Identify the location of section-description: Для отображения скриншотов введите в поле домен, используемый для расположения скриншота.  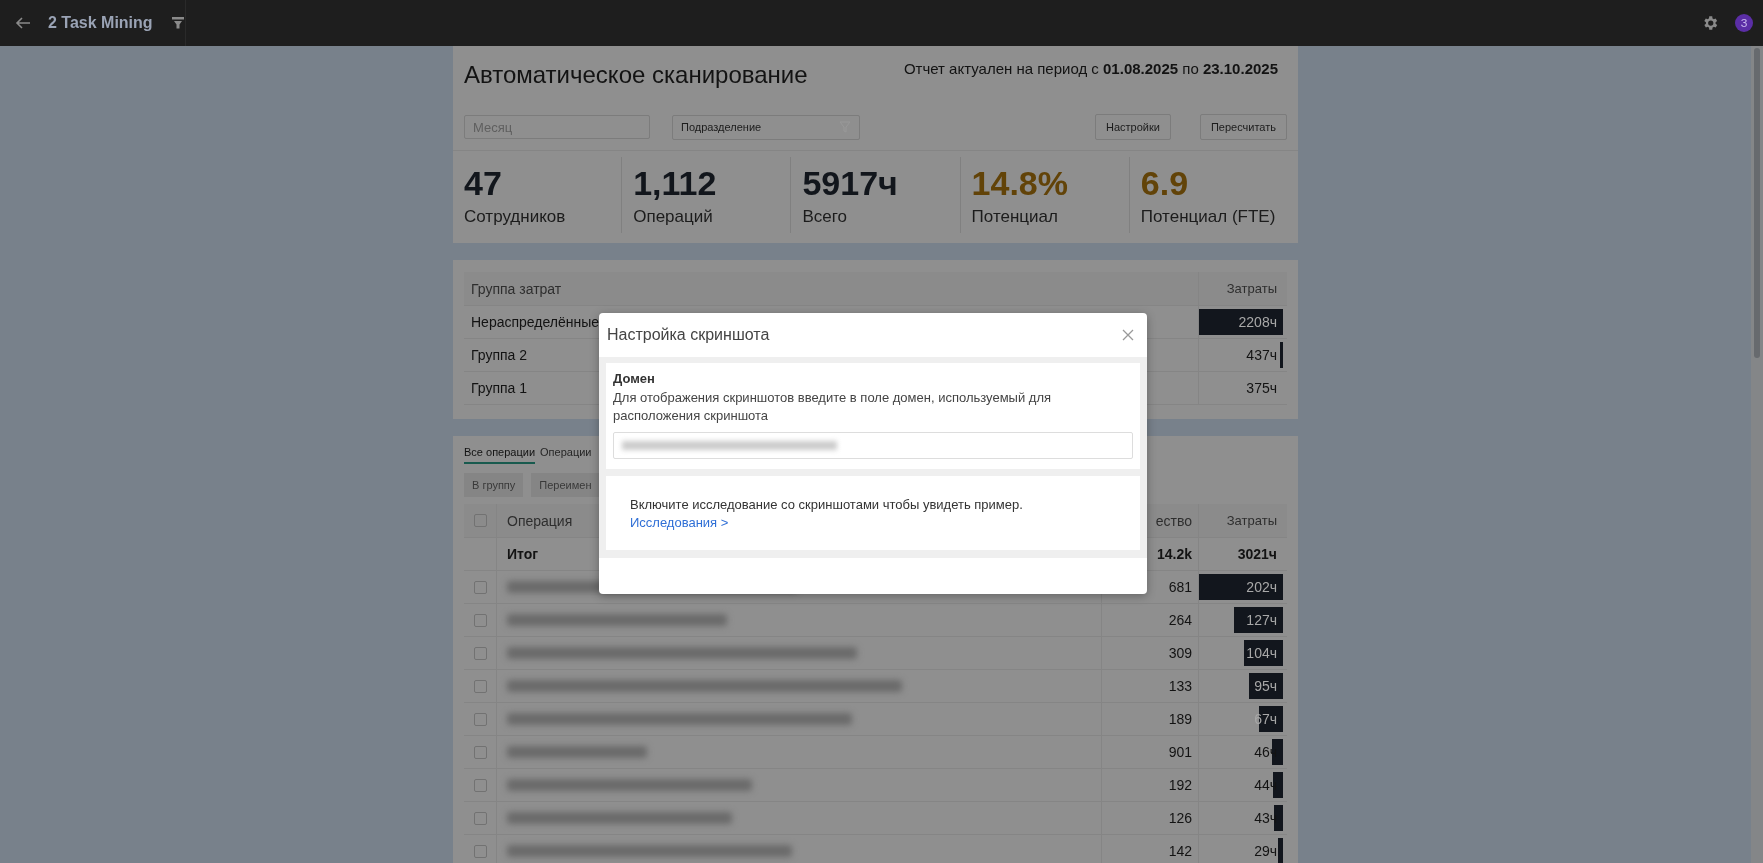
(833, 407).